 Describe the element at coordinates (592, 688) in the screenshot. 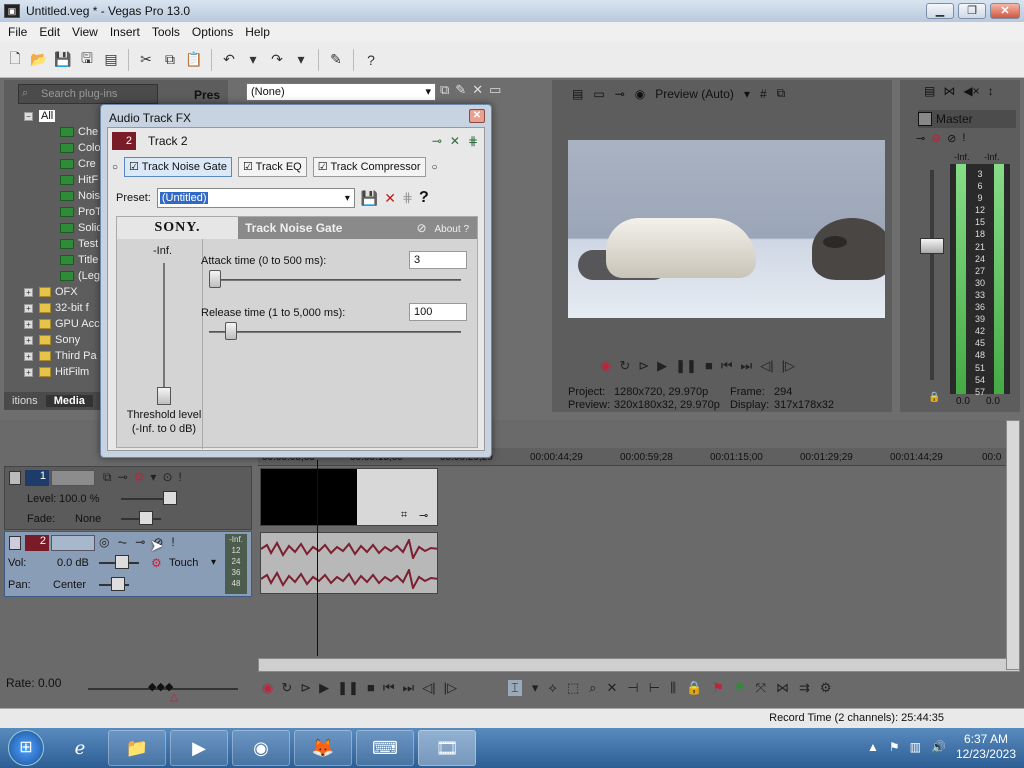

I see `zoom-tool-icon: ⌕` at that location.